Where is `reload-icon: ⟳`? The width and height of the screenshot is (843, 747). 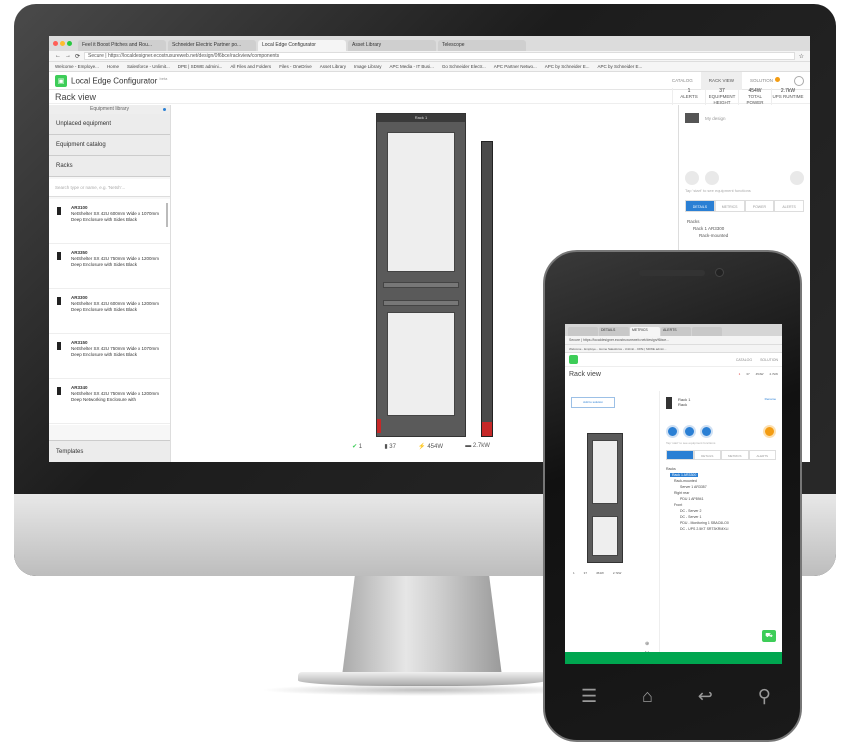 reload-icon: ⟳ is located at coordinates (77, 56).